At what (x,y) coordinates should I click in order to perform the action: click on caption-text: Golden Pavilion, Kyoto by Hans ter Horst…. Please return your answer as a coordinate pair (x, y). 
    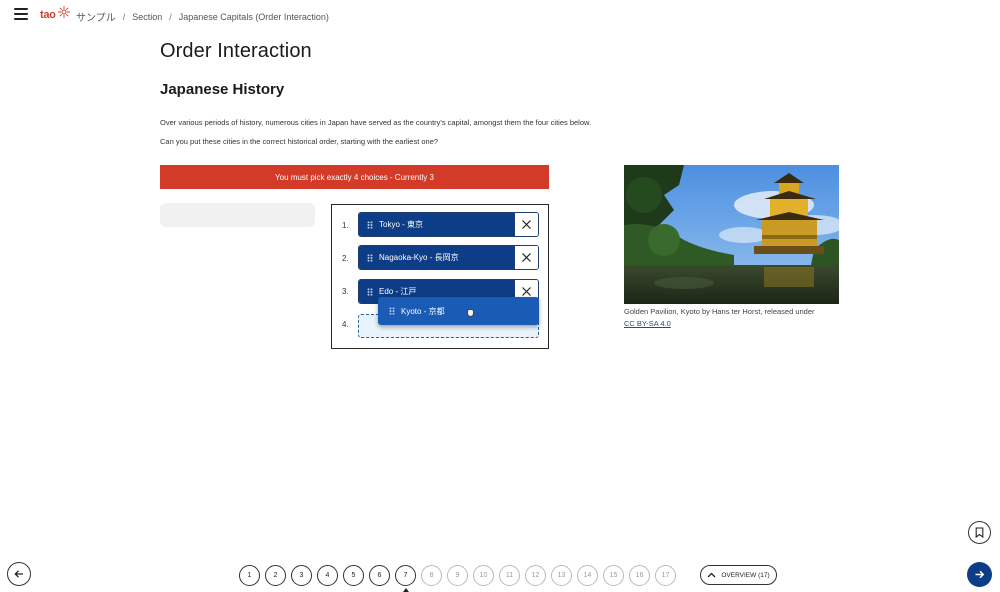
    Looking at the image, I should click on (719, 311).